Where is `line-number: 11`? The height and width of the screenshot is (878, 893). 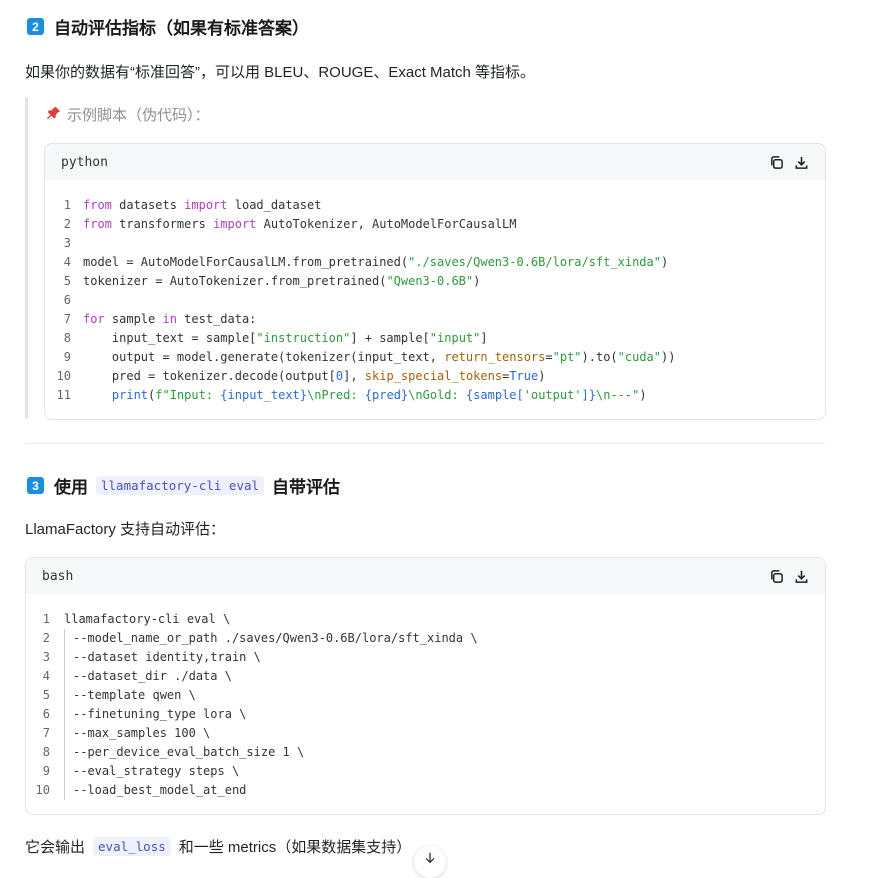 line-number: 11 is located at coordinates (63, 395).